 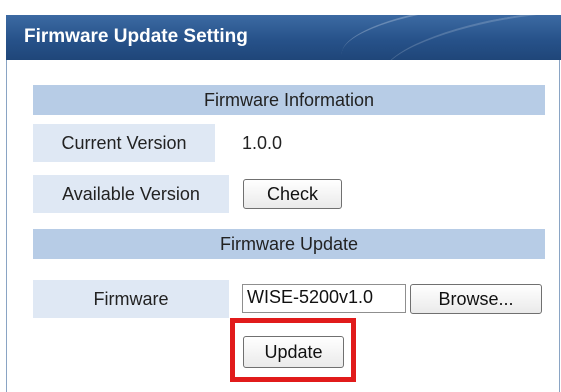 I want to click on panel-title: Firmware Update Setting, so click(x=136, y=36).